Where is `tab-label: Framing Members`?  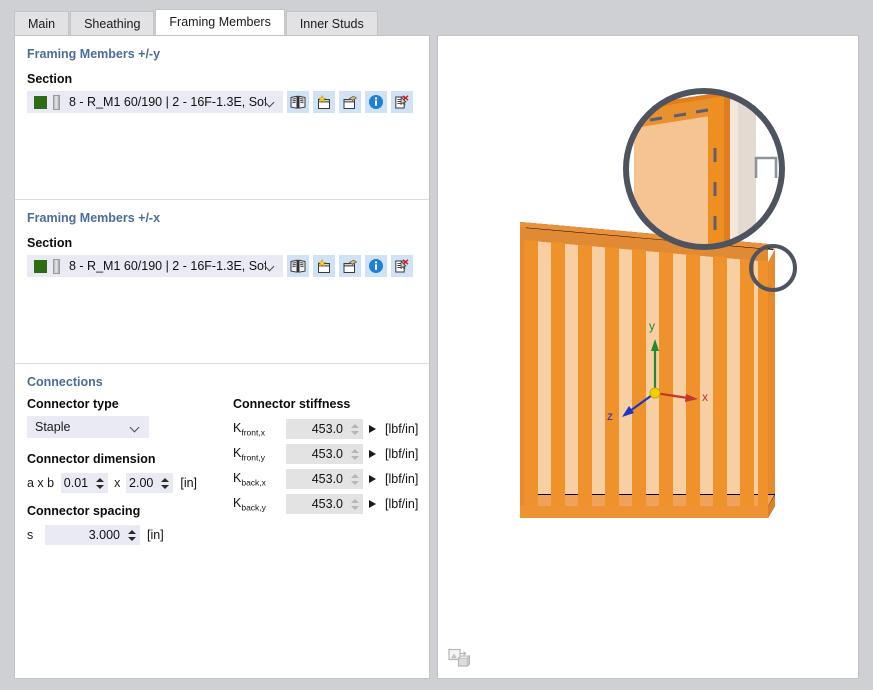
tab-label: Framing Members is located at coordinates (220, 22).